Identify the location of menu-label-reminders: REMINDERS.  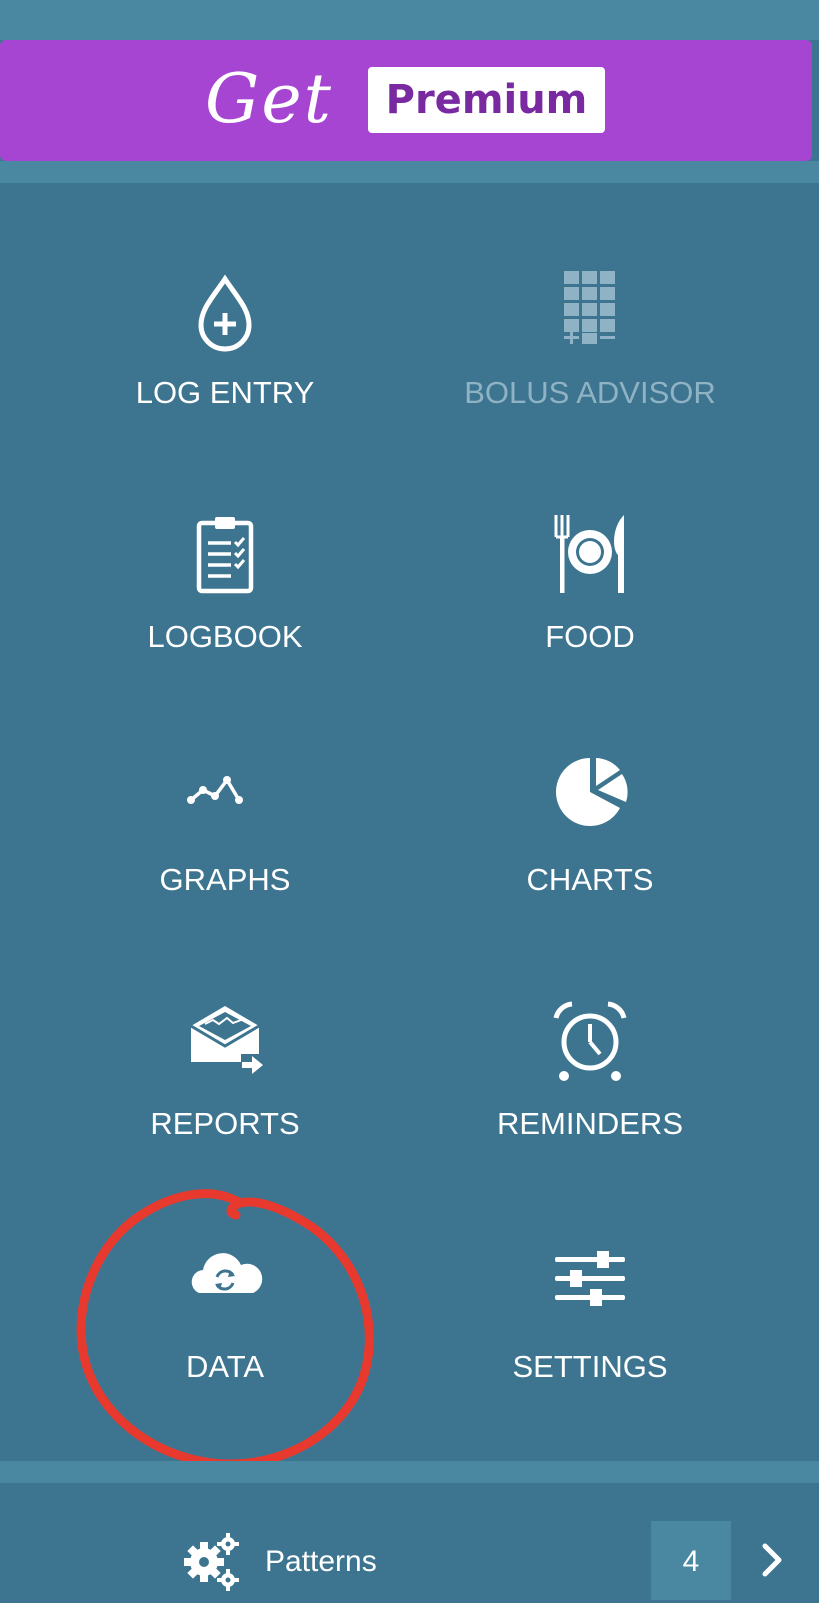
(589, 1123).